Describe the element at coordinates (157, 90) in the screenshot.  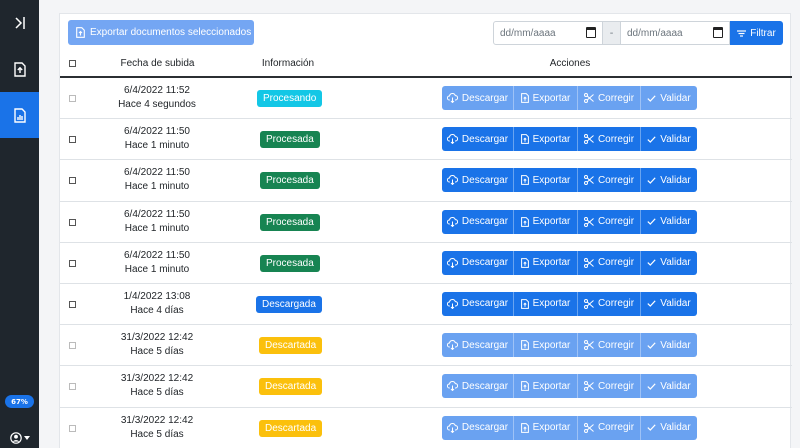
I see `upload-datetime: 6/4/2022 11:52` at that location.